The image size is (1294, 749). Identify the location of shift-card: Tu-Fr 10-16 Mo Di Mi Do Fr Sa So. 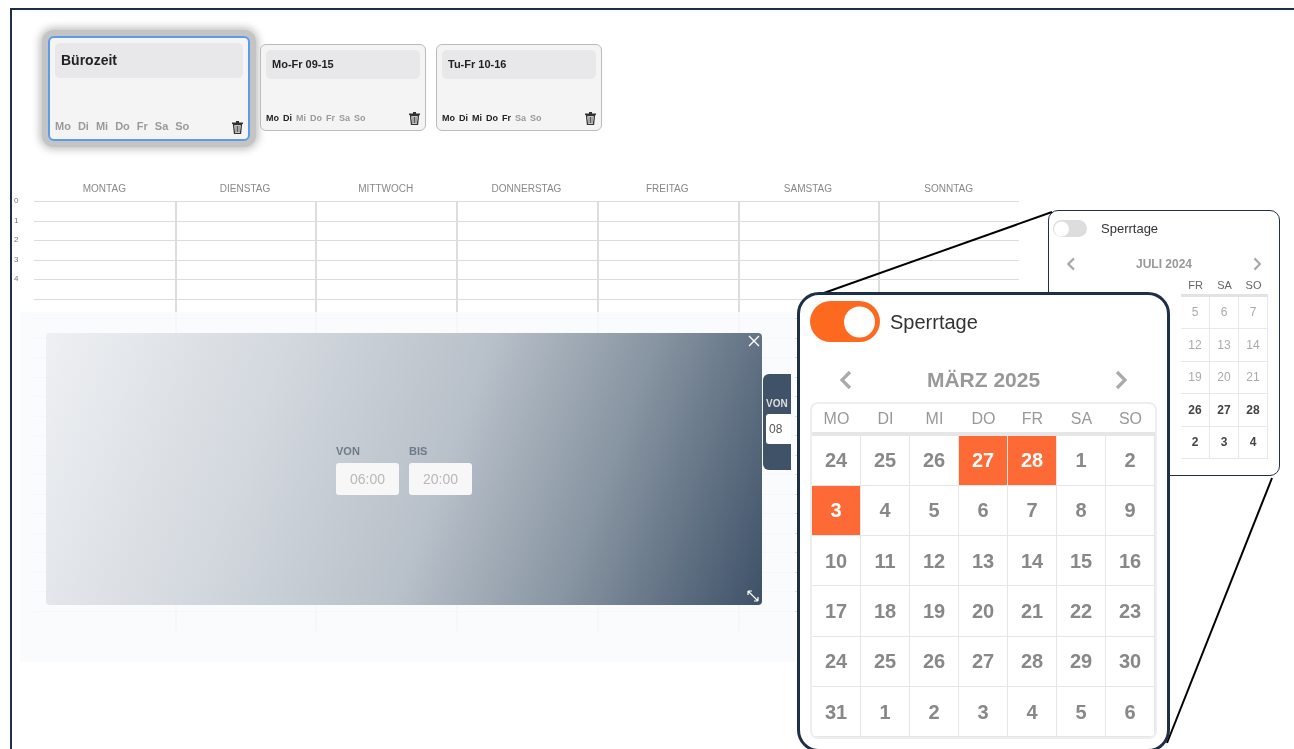
(519, 87).